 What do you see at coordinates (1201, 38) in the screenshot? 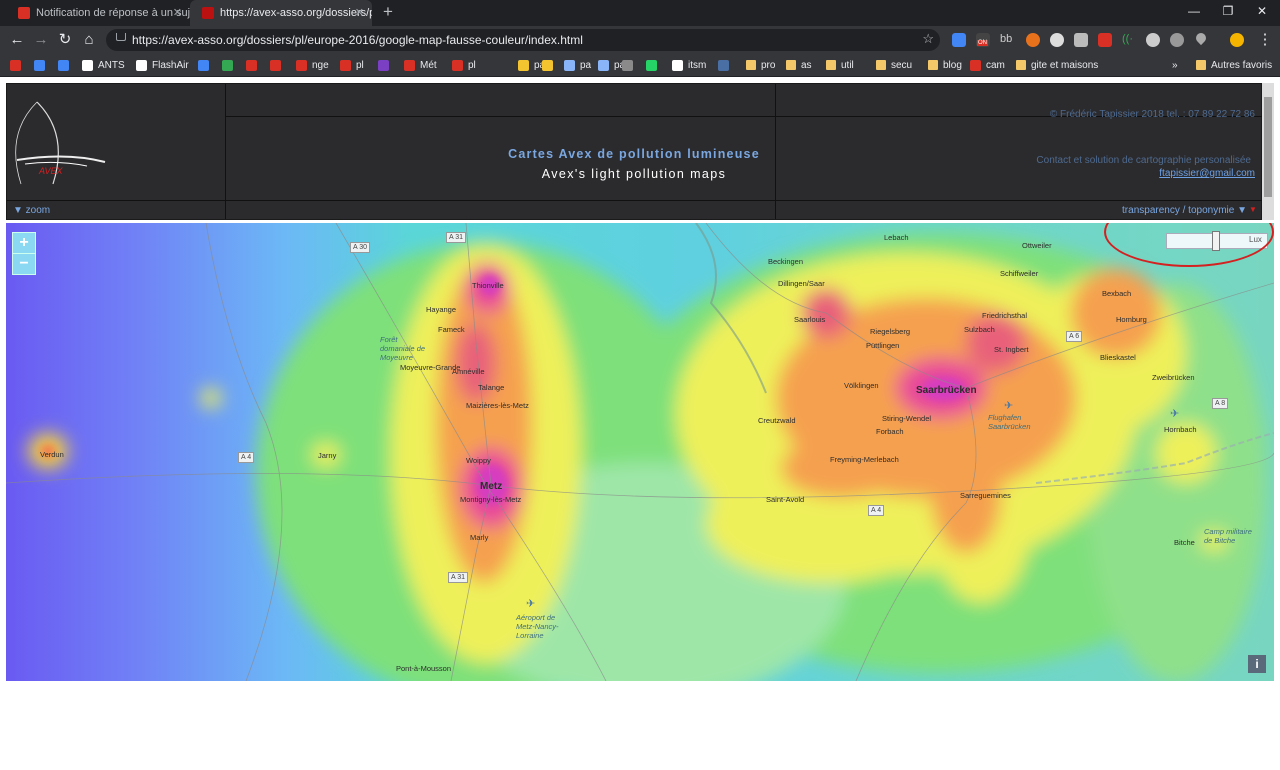
I see `location-extension-icon` at bounding box center [1201, 38].